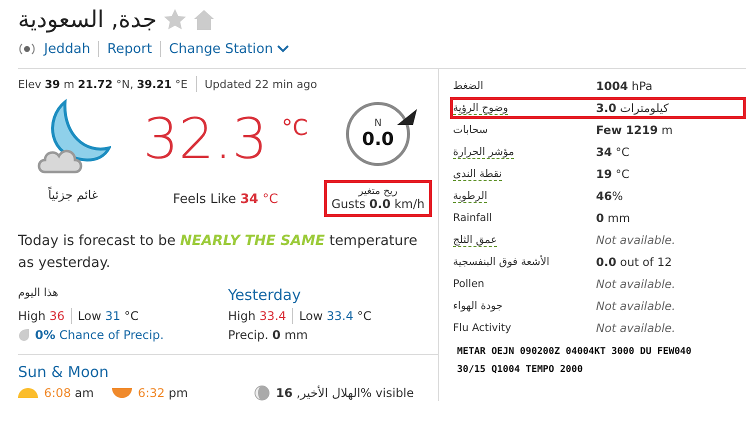 The image size is (746, 424). I want to click on nav-link: Jeddah, so click(67, 49).